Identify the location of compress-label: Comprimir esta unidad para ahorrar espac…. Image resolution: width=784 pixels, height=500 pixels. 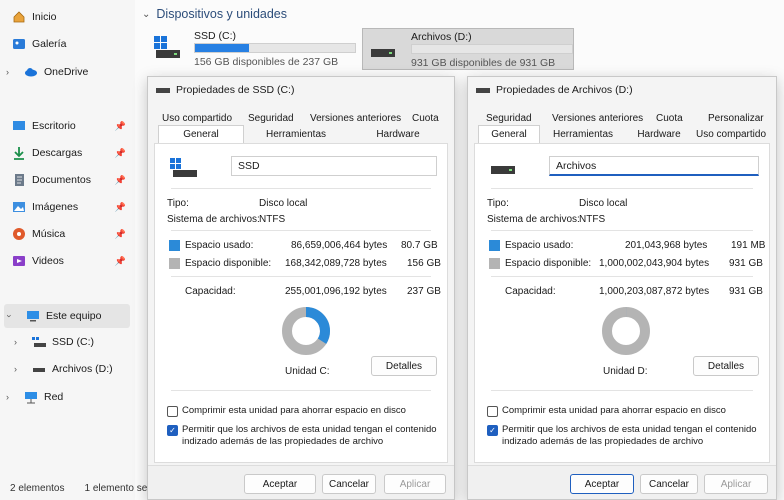
(614, 410).